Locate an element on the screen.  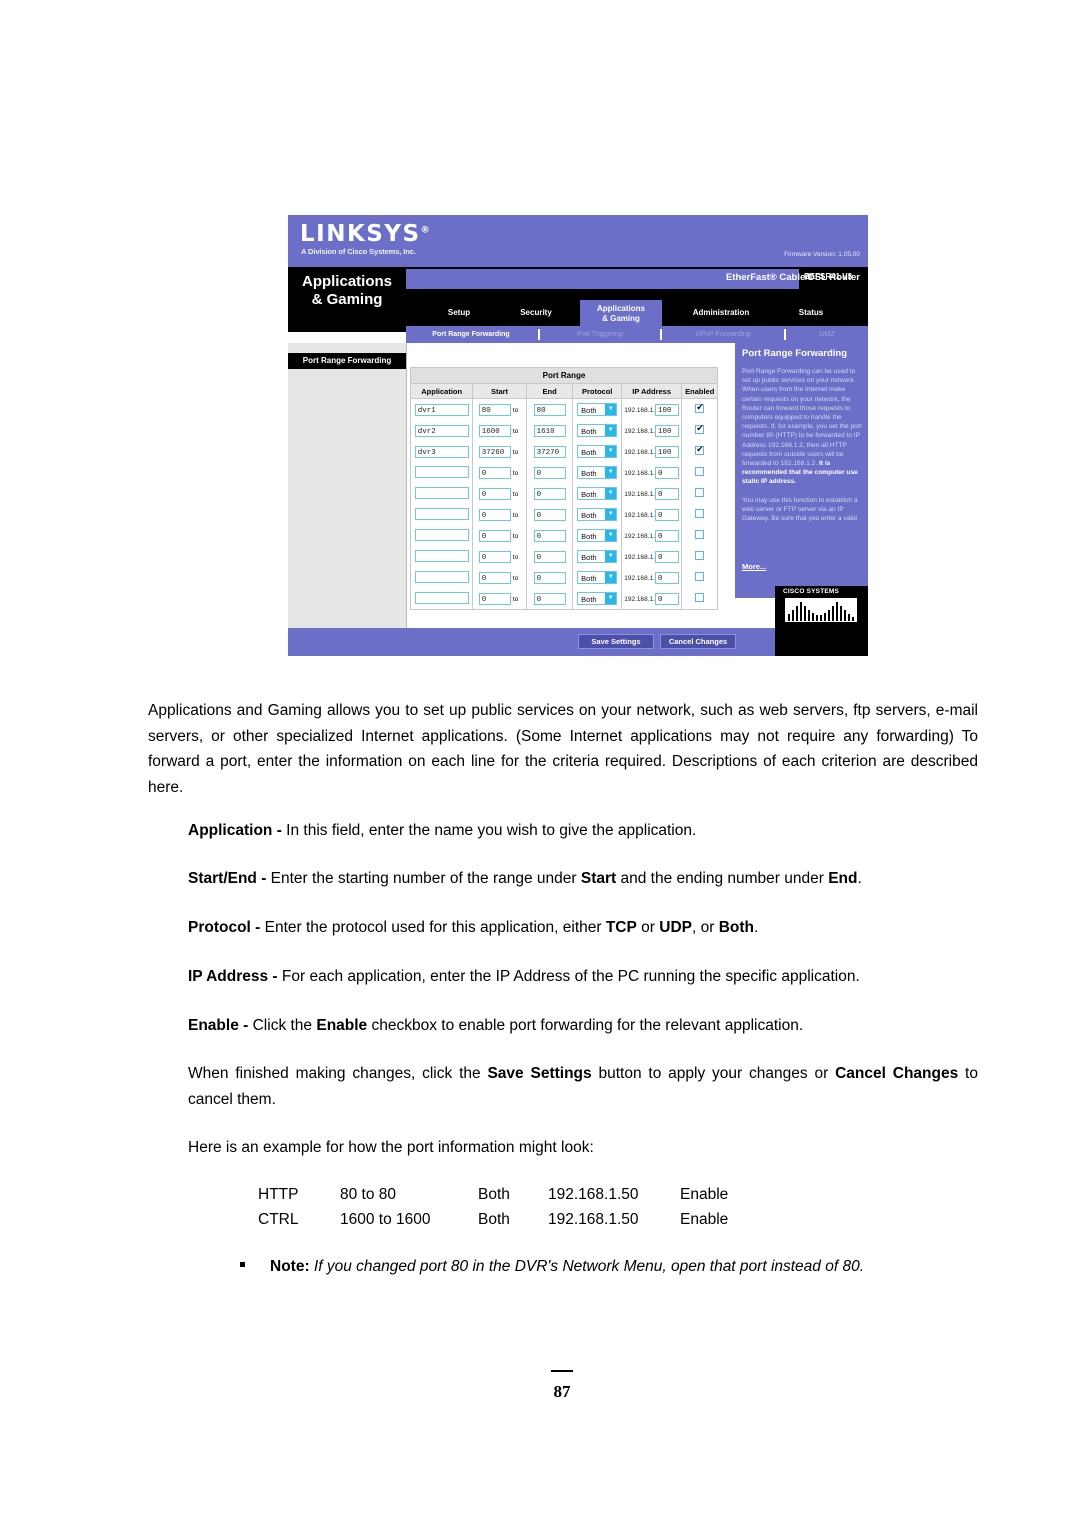
cell-protocol: Both ▼ is located at coordinates (597, 430).